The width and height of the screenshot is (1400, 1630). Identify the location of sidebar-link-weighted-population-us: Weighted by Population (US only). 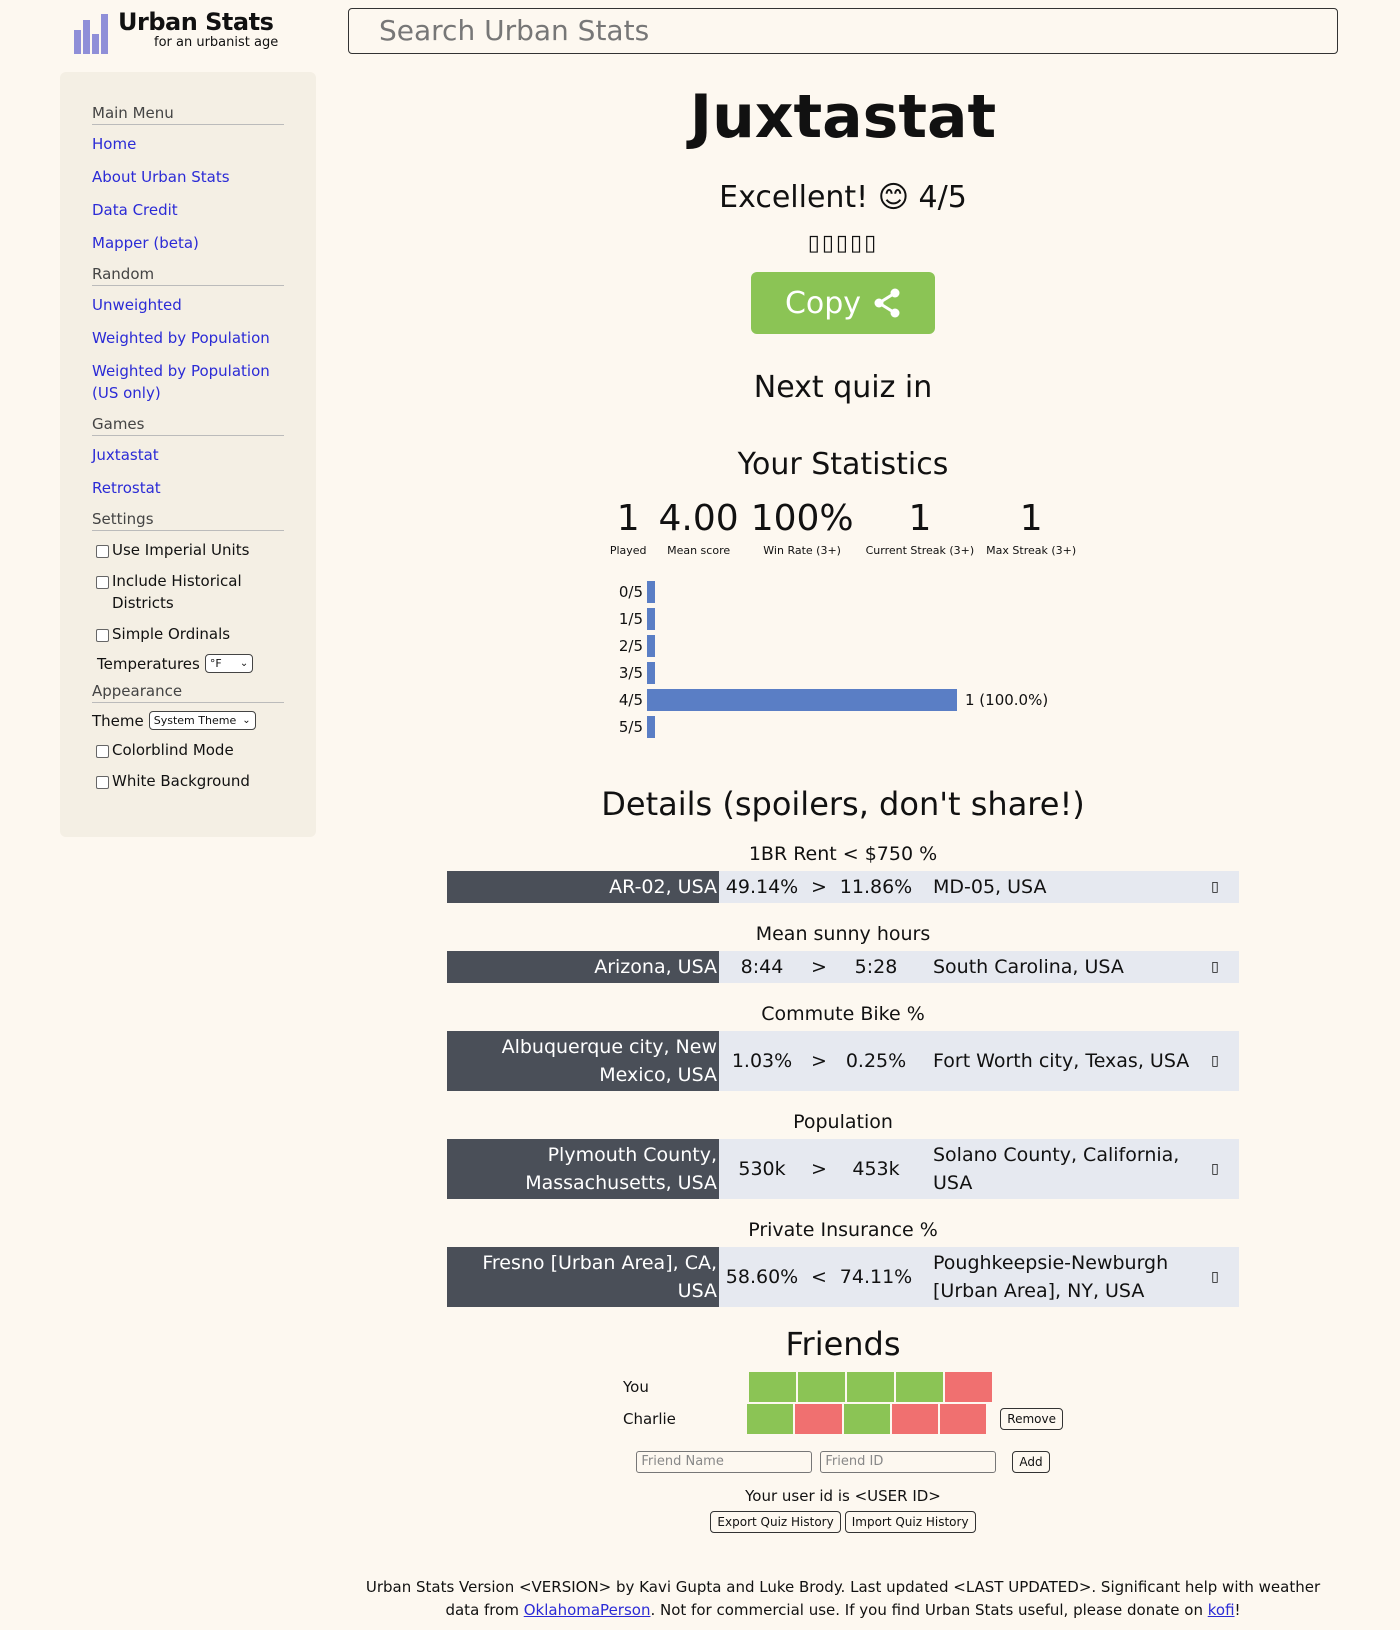
(188, 382).